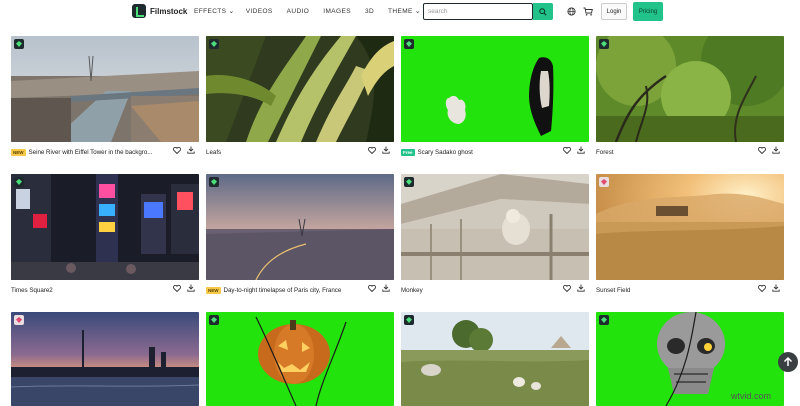 Image resolution: width=800 pixels, height=406 pixels. I want to click on nav-effects-label: EFFECTS, so click(210, 11).